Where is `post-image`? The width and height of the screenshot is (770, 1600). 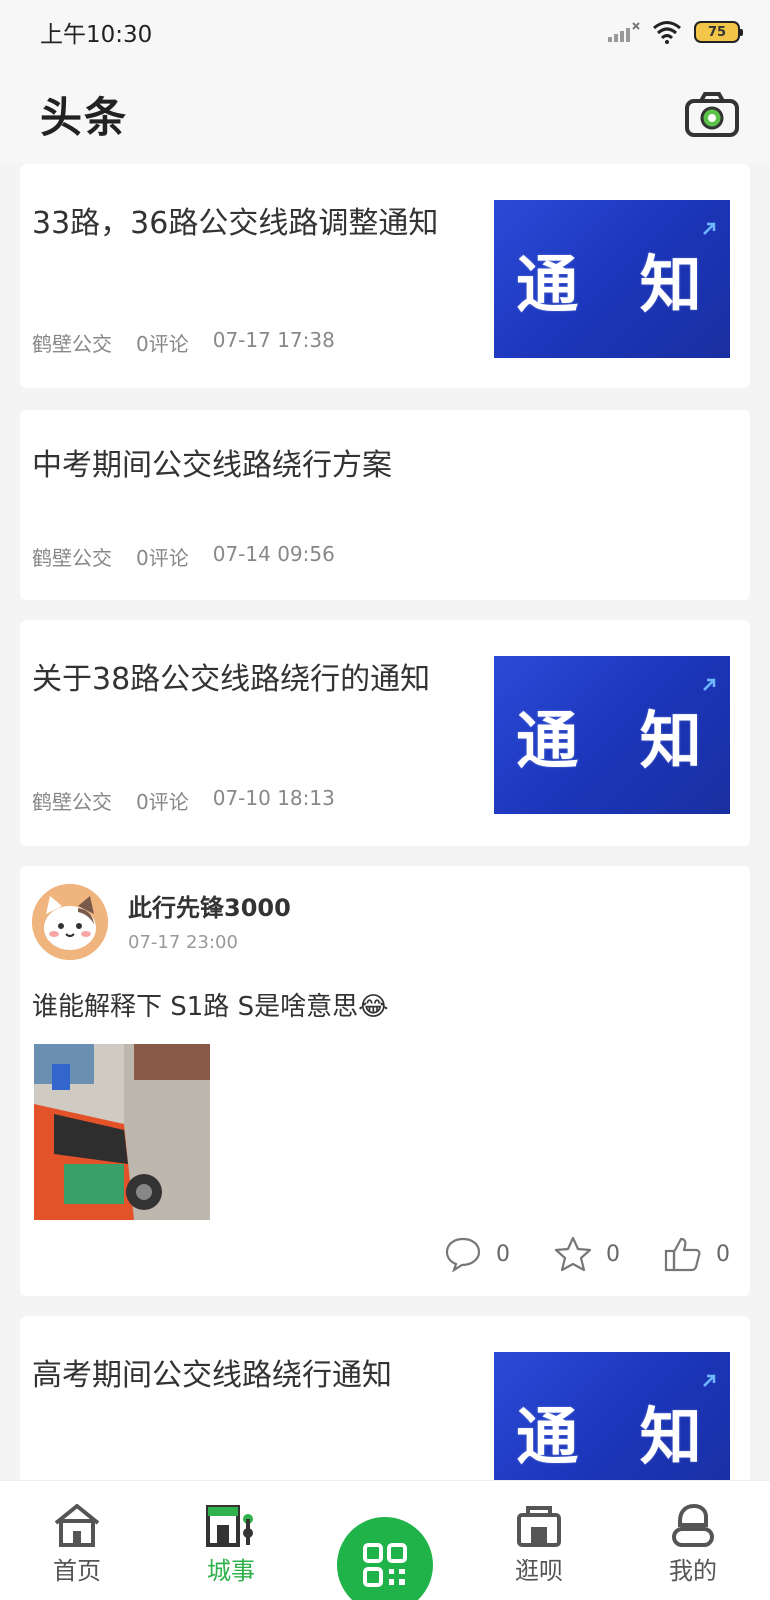 post-image is located at coordinates (122, 1132).